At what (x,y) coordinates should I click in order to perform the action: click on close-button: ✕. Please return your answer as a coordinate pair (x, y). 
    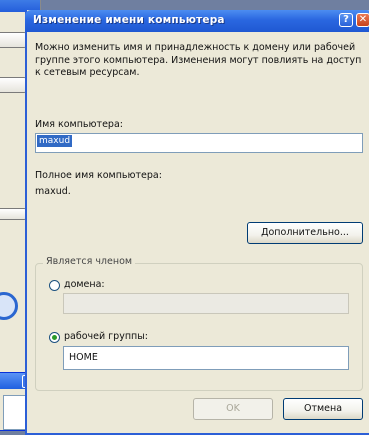
    Looking at the image, I should click on (362, 20).